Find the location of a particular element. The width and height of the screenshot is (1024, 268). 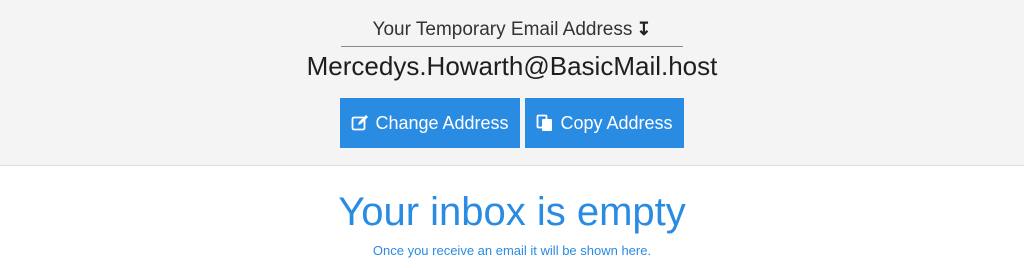

change-address-label: Change Address is located at coordinates (442, 122).